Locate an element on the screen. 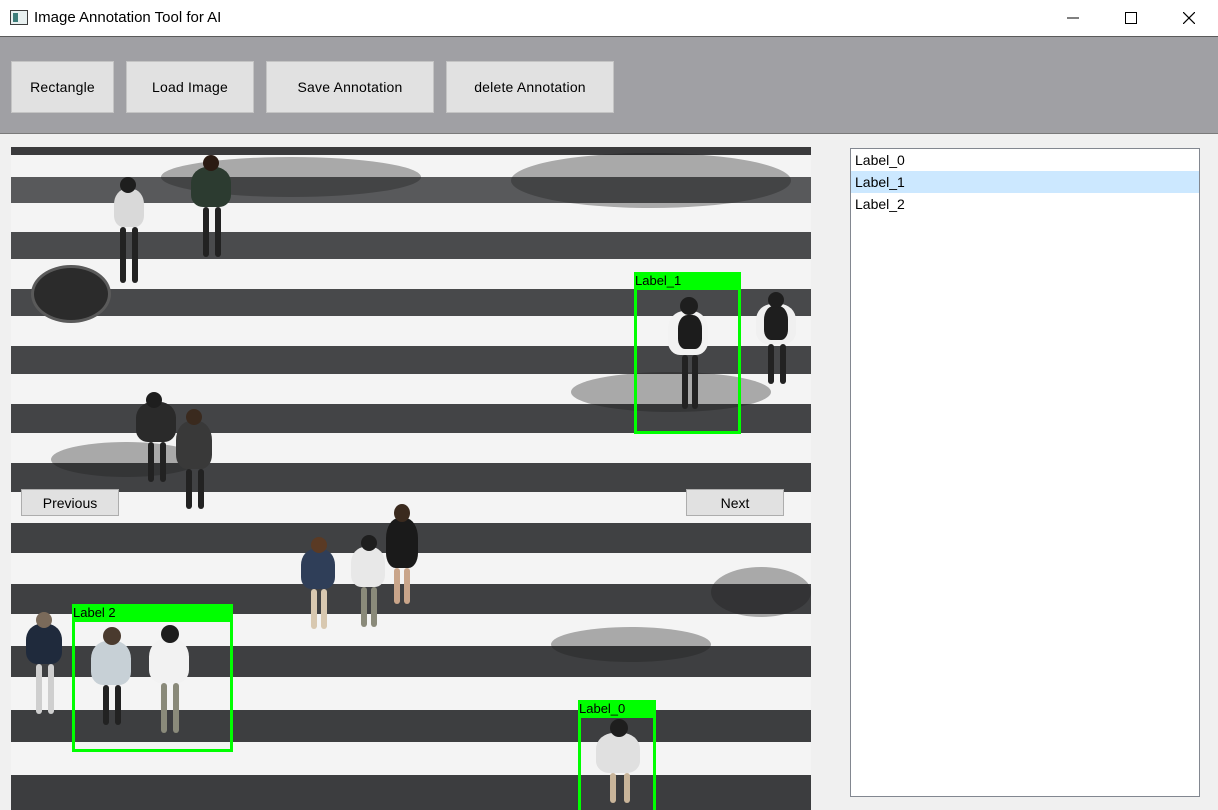  maximize-icon is located at coordinates (1131, 18).